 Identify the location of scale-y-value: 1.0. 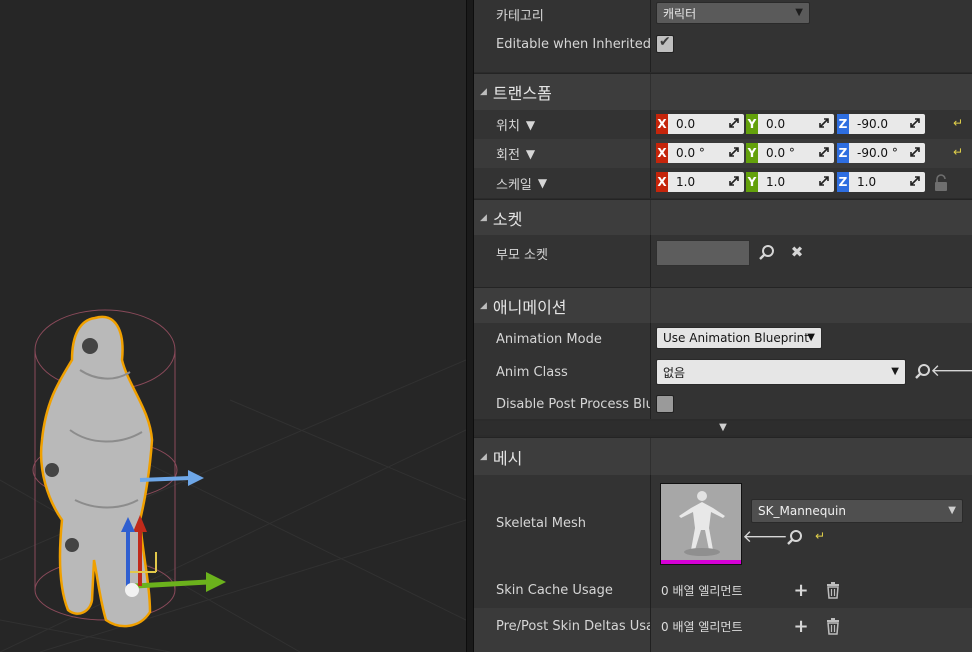
(775, 182).